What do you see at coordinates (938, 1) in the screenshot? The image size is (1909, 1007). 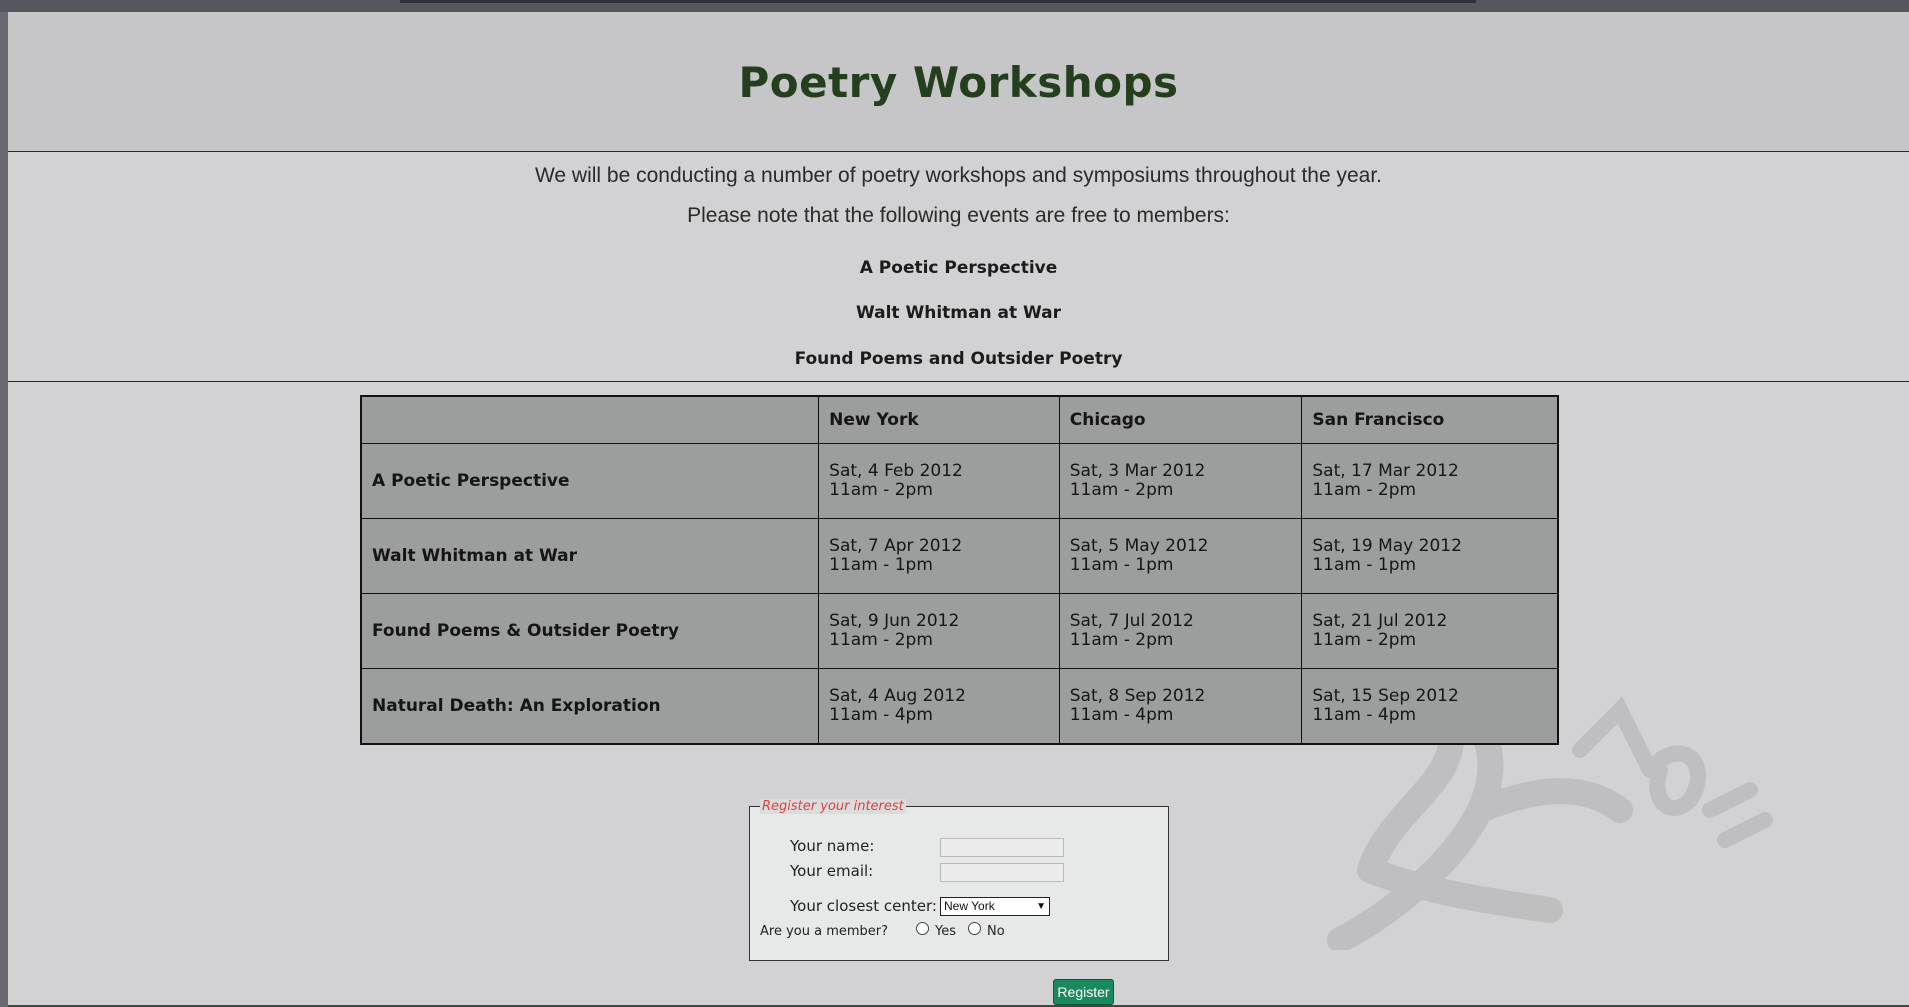 I see `browser-top-strip-inner` at bounding box center [938, 1].